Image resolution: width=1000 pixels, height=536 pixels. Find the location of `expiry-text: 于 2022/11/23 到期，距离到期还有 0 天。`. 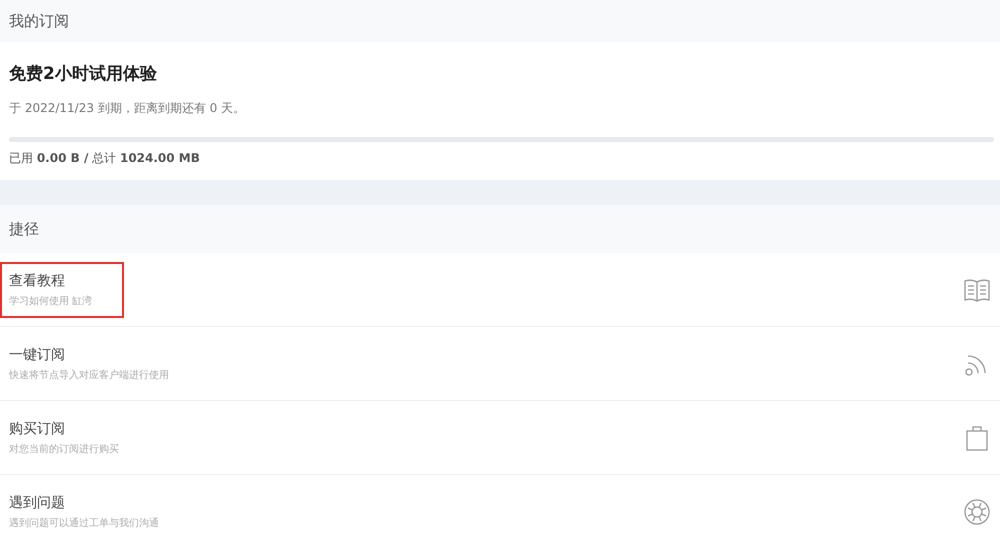

expiry-text: 于 2022/11/23 到期，距离到期还有 0 天。 is located at coordinates (127, 108).